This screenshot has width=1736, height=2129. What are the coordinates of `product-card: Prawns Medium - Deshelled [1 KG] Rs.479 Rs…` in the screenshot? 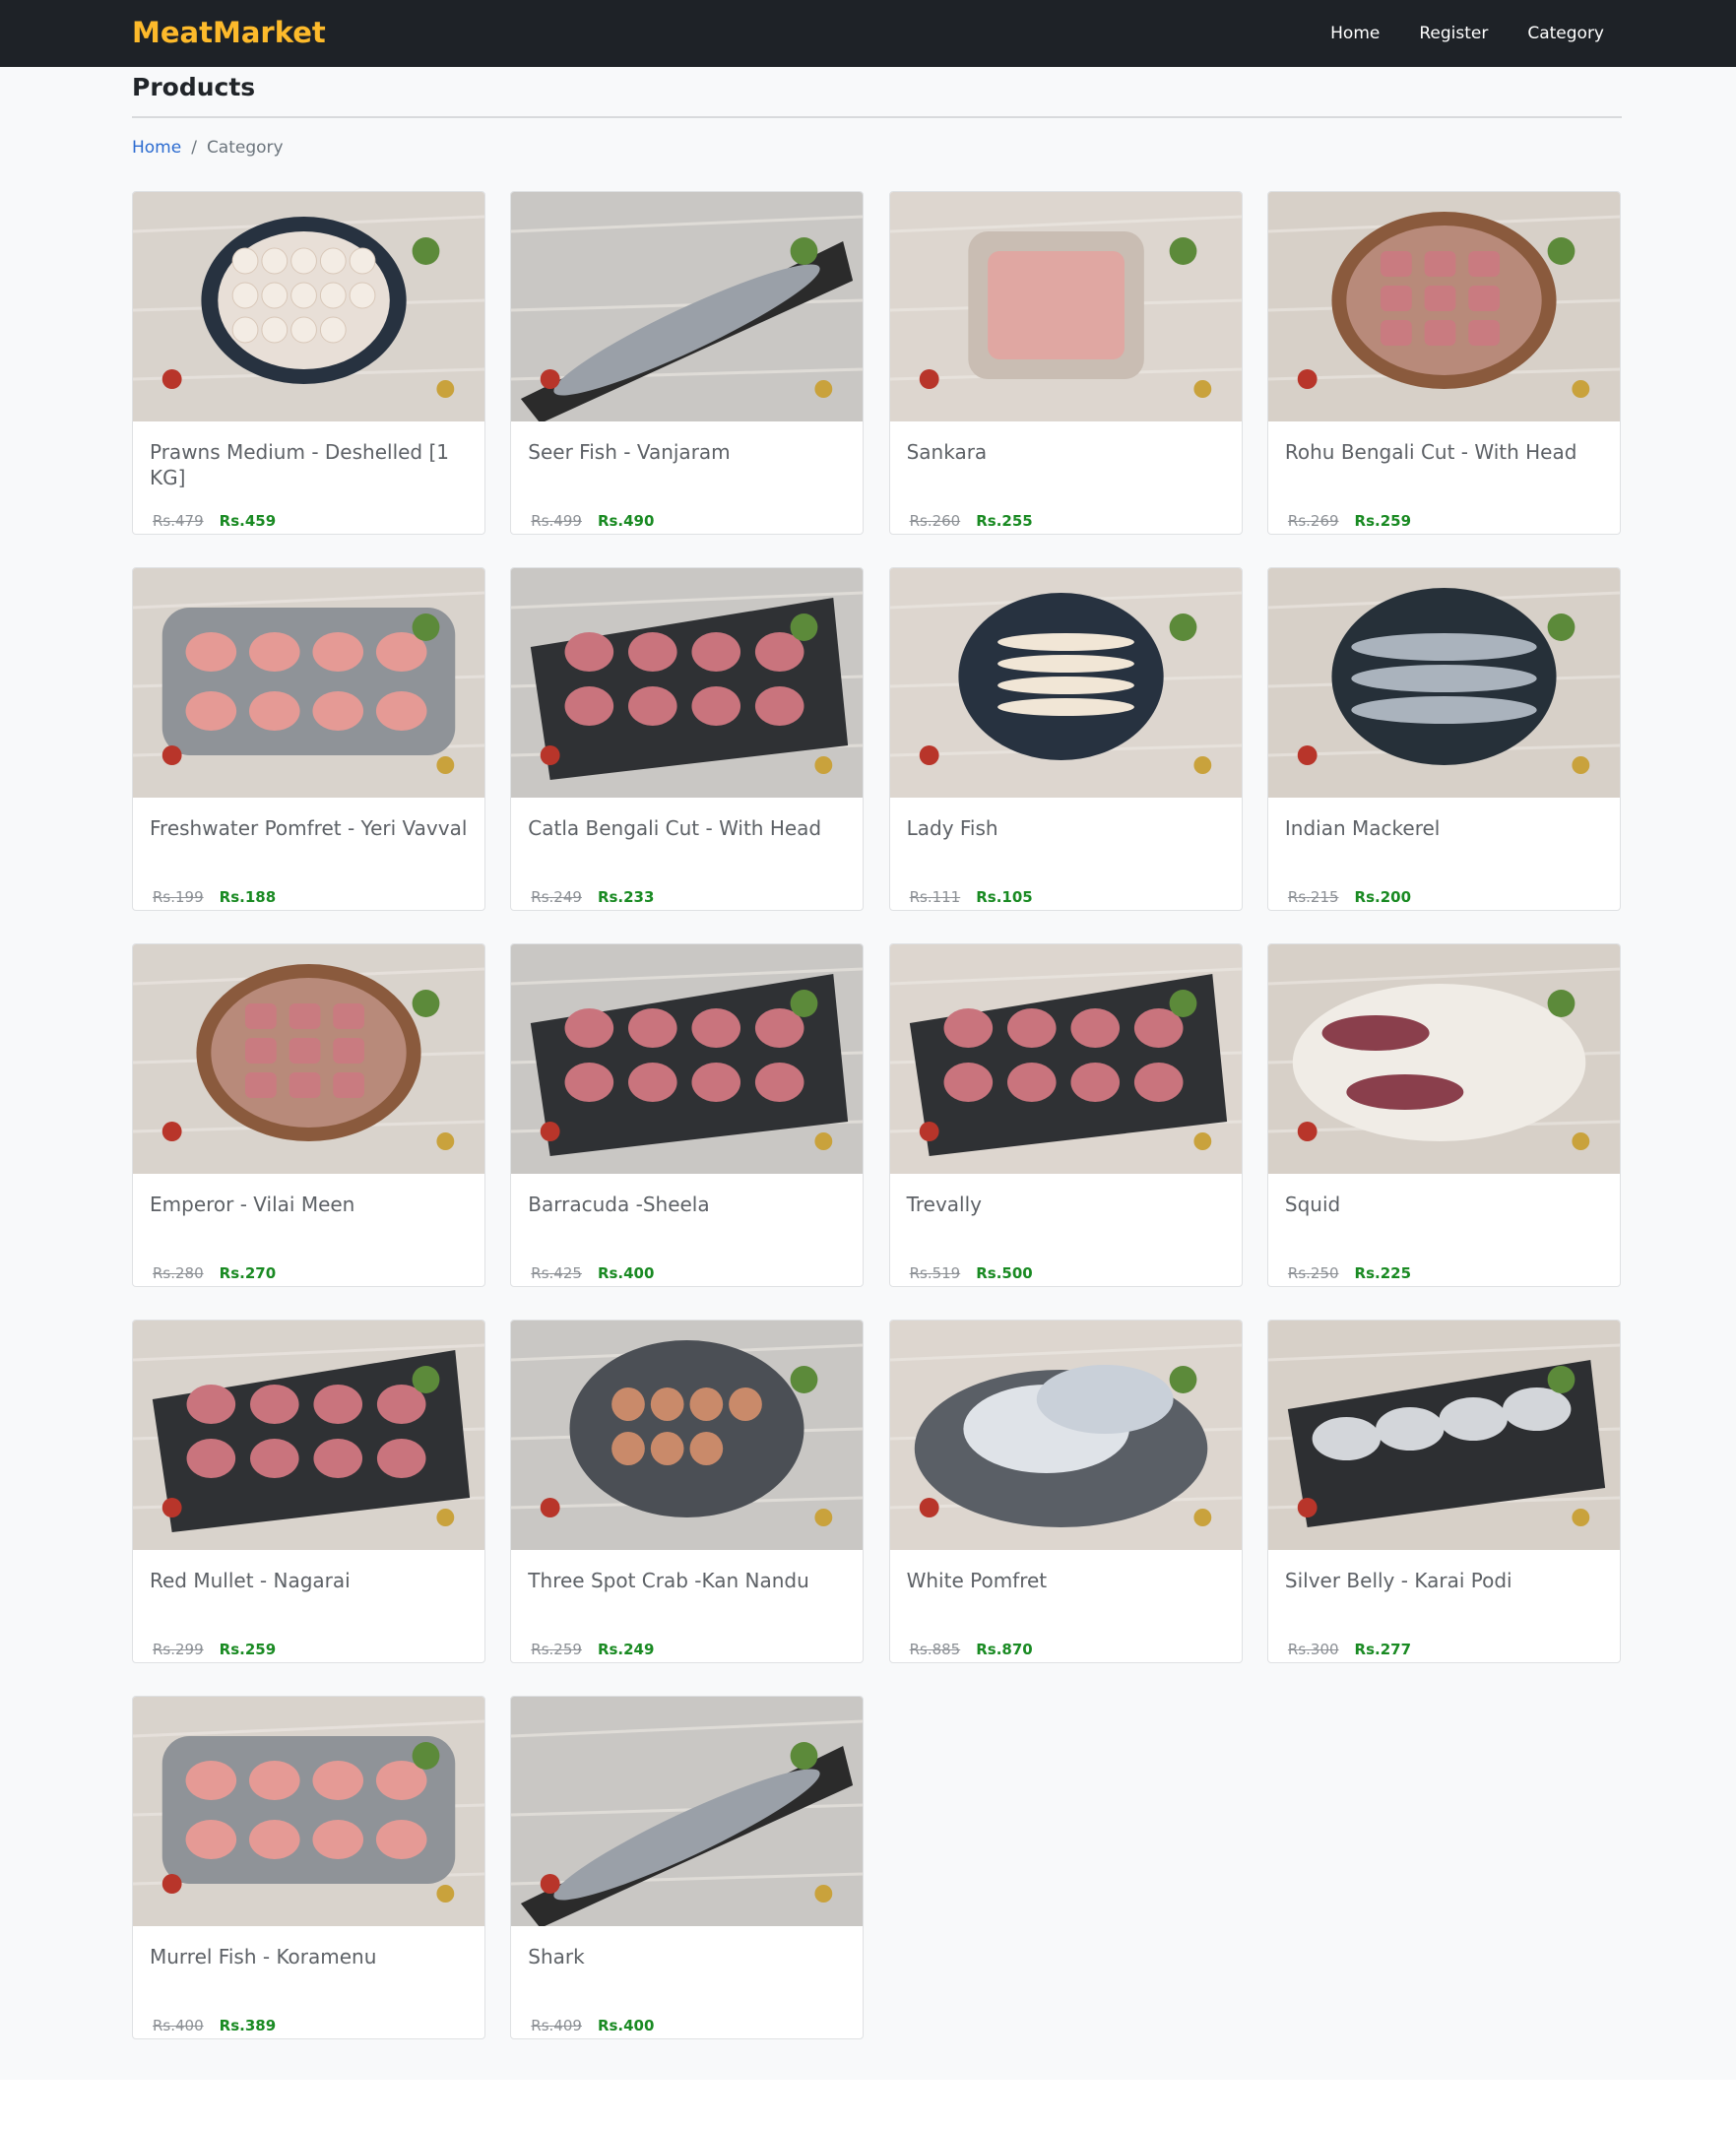 It's located at (308, 363).